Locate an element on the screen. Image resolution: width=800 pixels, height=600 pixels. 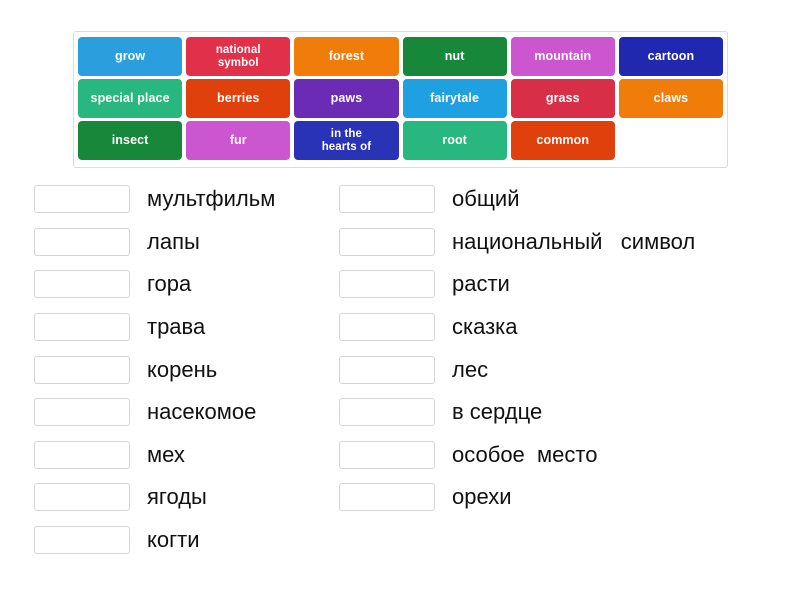
answer-label: особое место is located at coordinates (525, 454).